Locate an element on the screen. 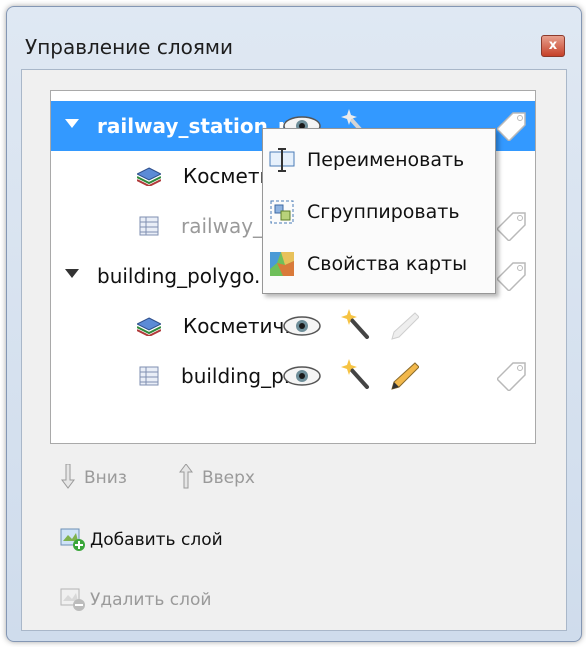  move-up-label: Вверх is located at coordinates (228, 478).